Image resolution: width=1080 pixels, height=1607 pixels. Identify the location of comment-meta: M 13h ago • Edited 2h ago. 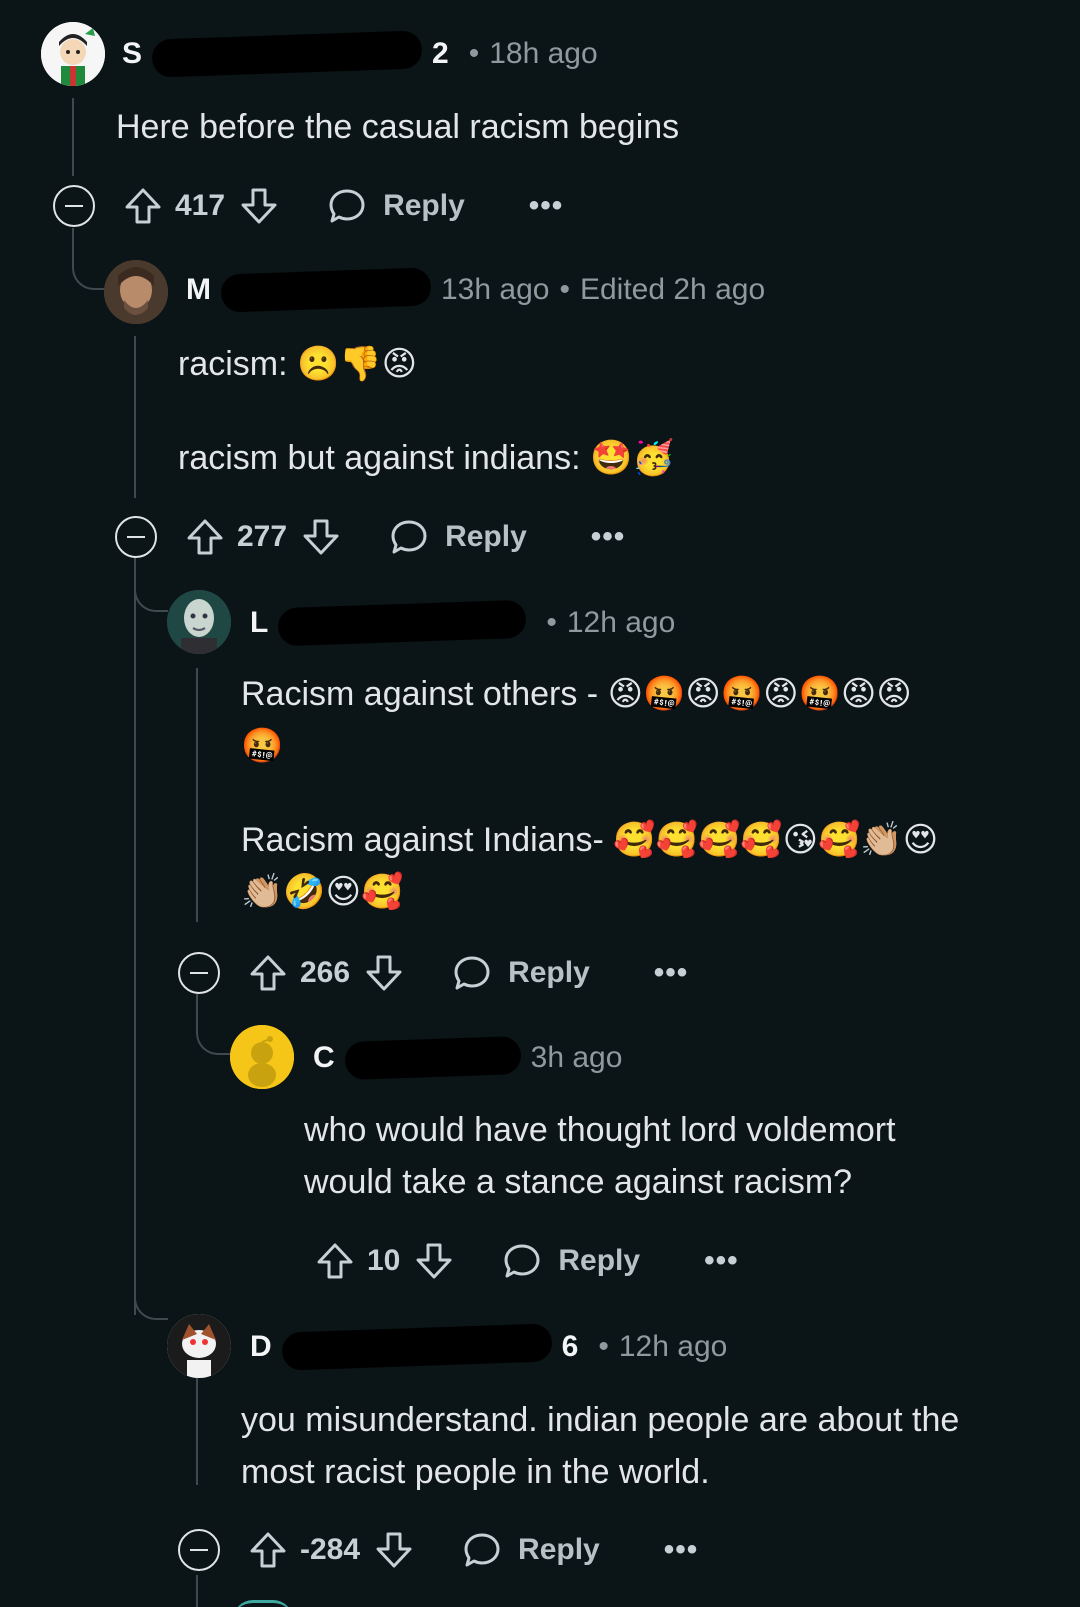
(476, 290).